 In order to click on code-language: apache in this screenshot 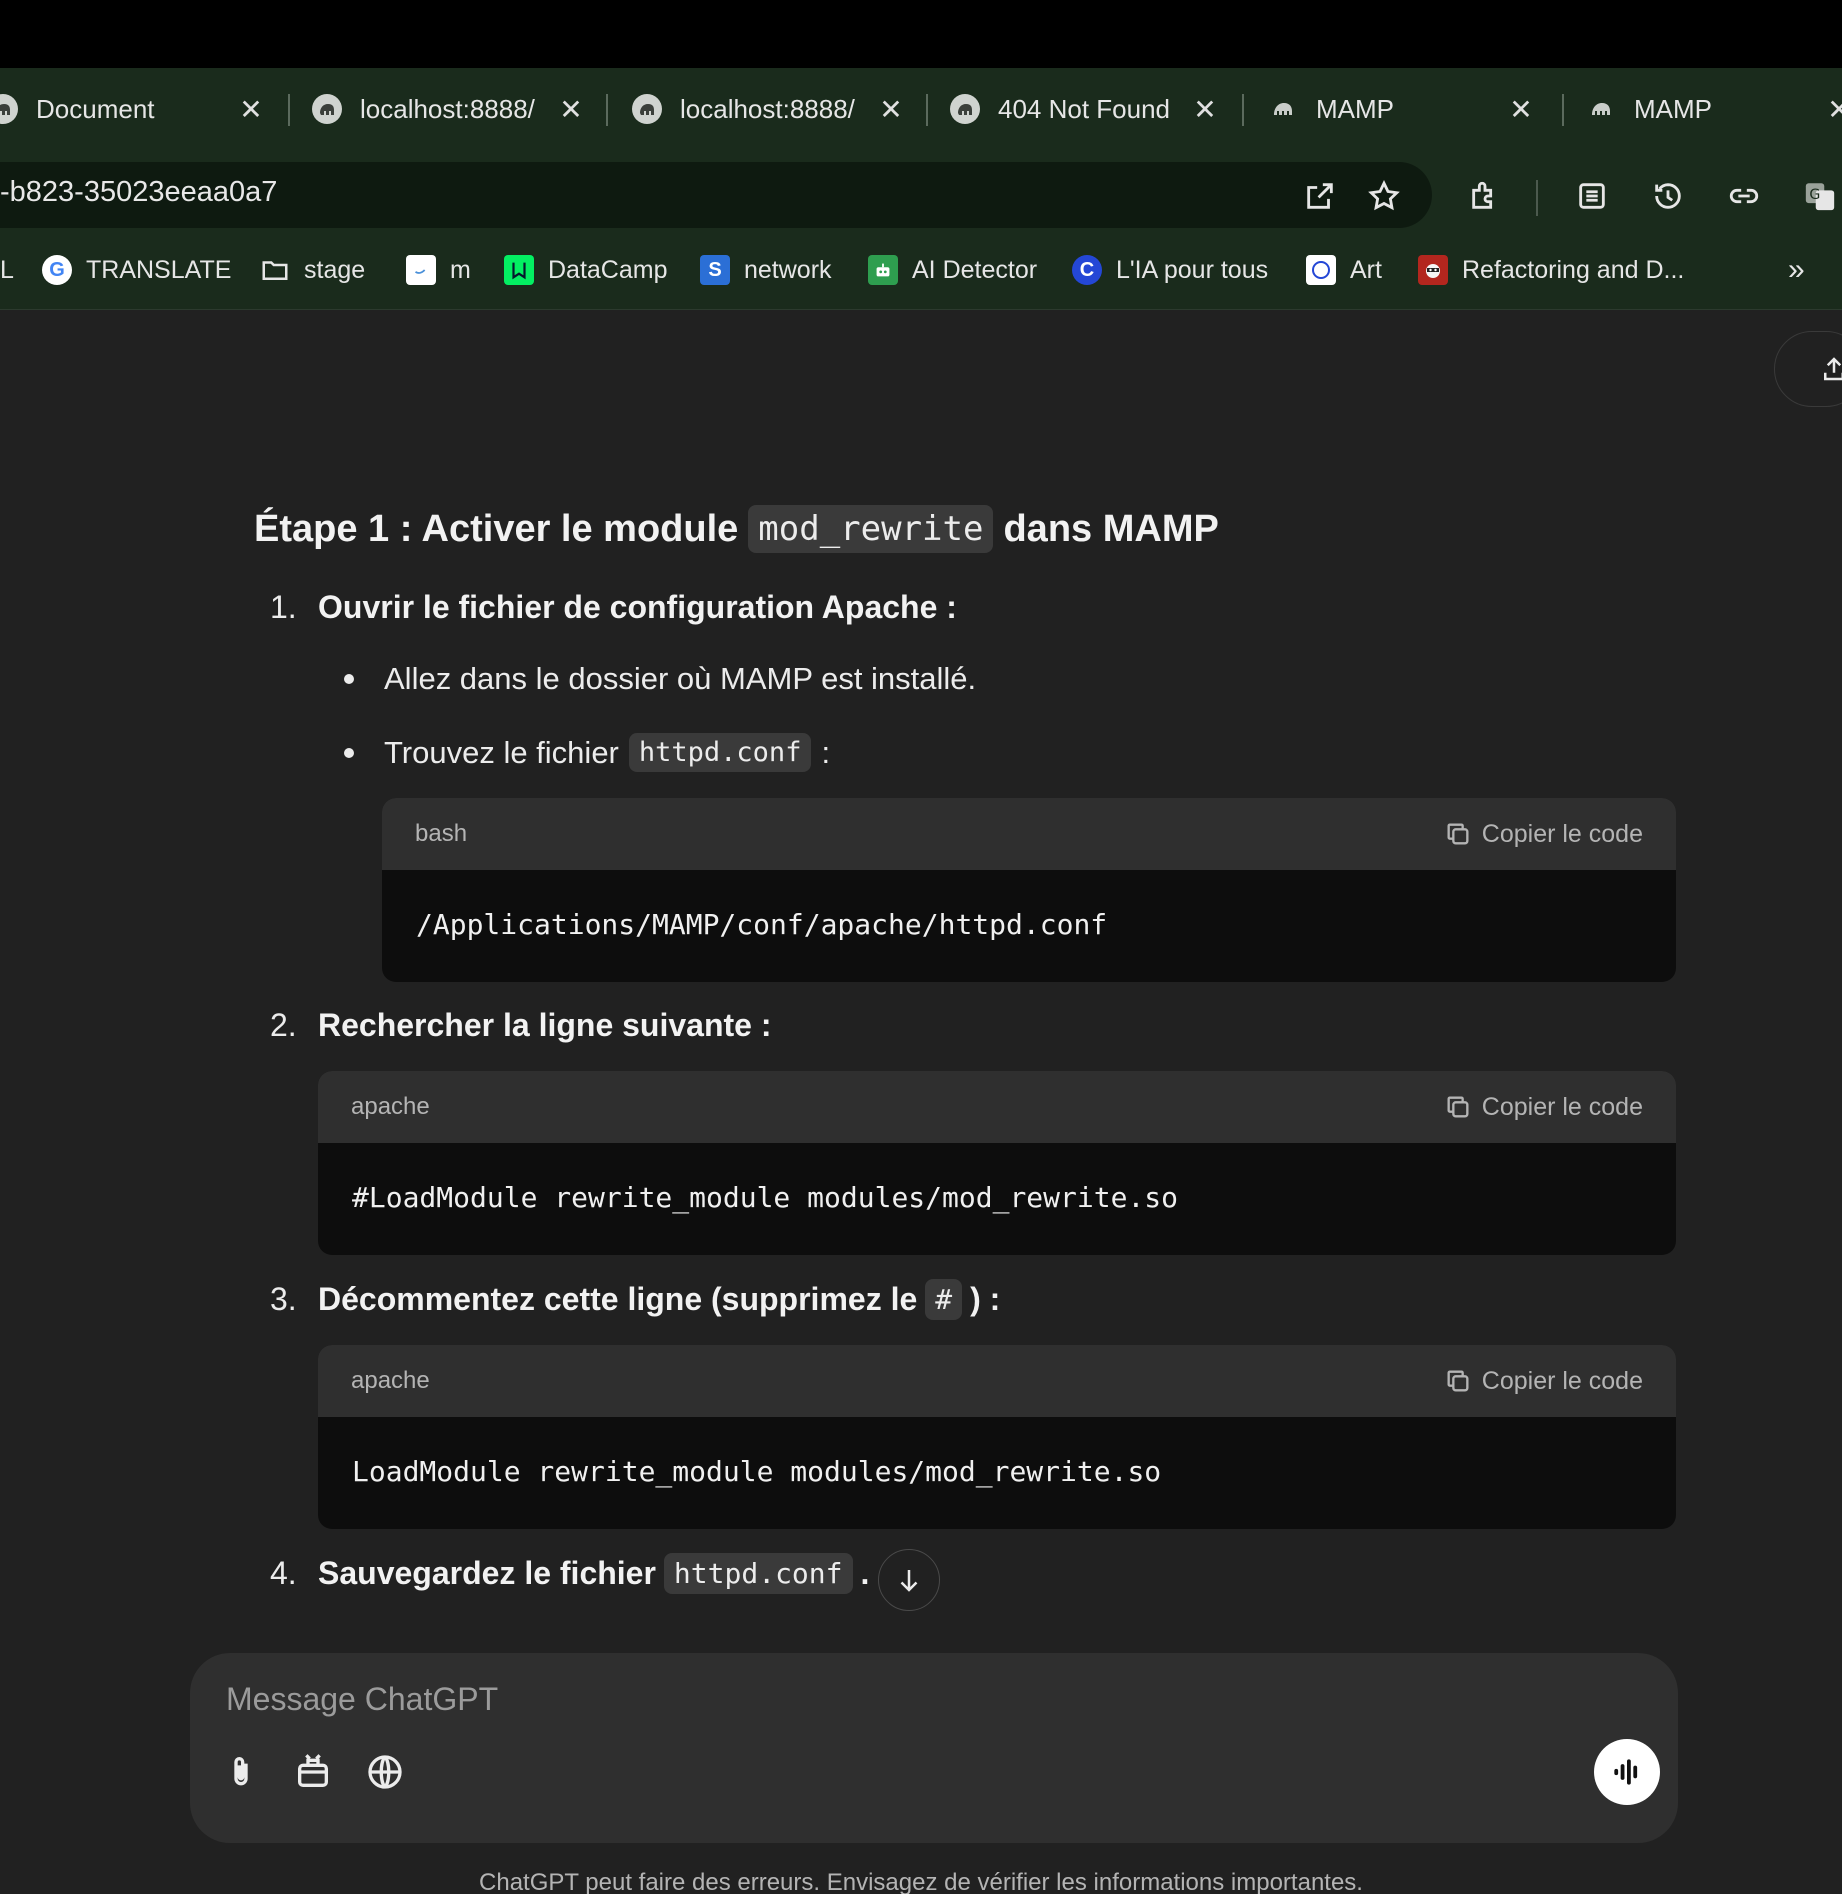, I will do `click(390, 1106)`.